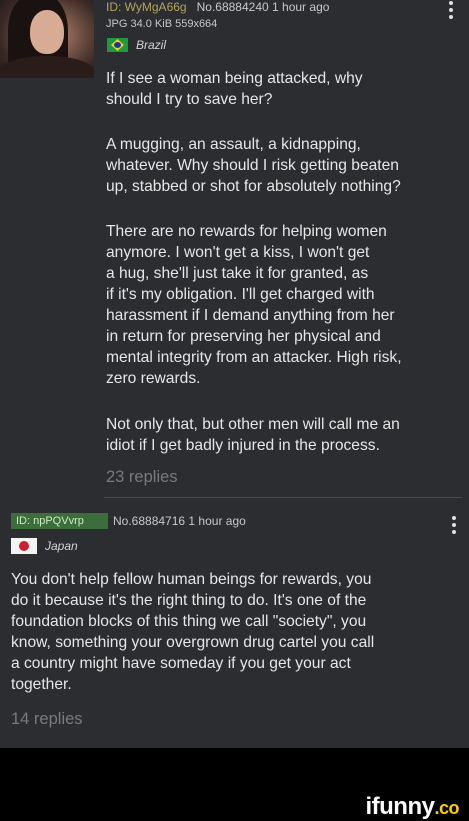 The height and width of the screenshot is (821, 469). I want to click on post1-header: ID: WyMgA66g No.68884240 1 hour ago, so click(217, 8).